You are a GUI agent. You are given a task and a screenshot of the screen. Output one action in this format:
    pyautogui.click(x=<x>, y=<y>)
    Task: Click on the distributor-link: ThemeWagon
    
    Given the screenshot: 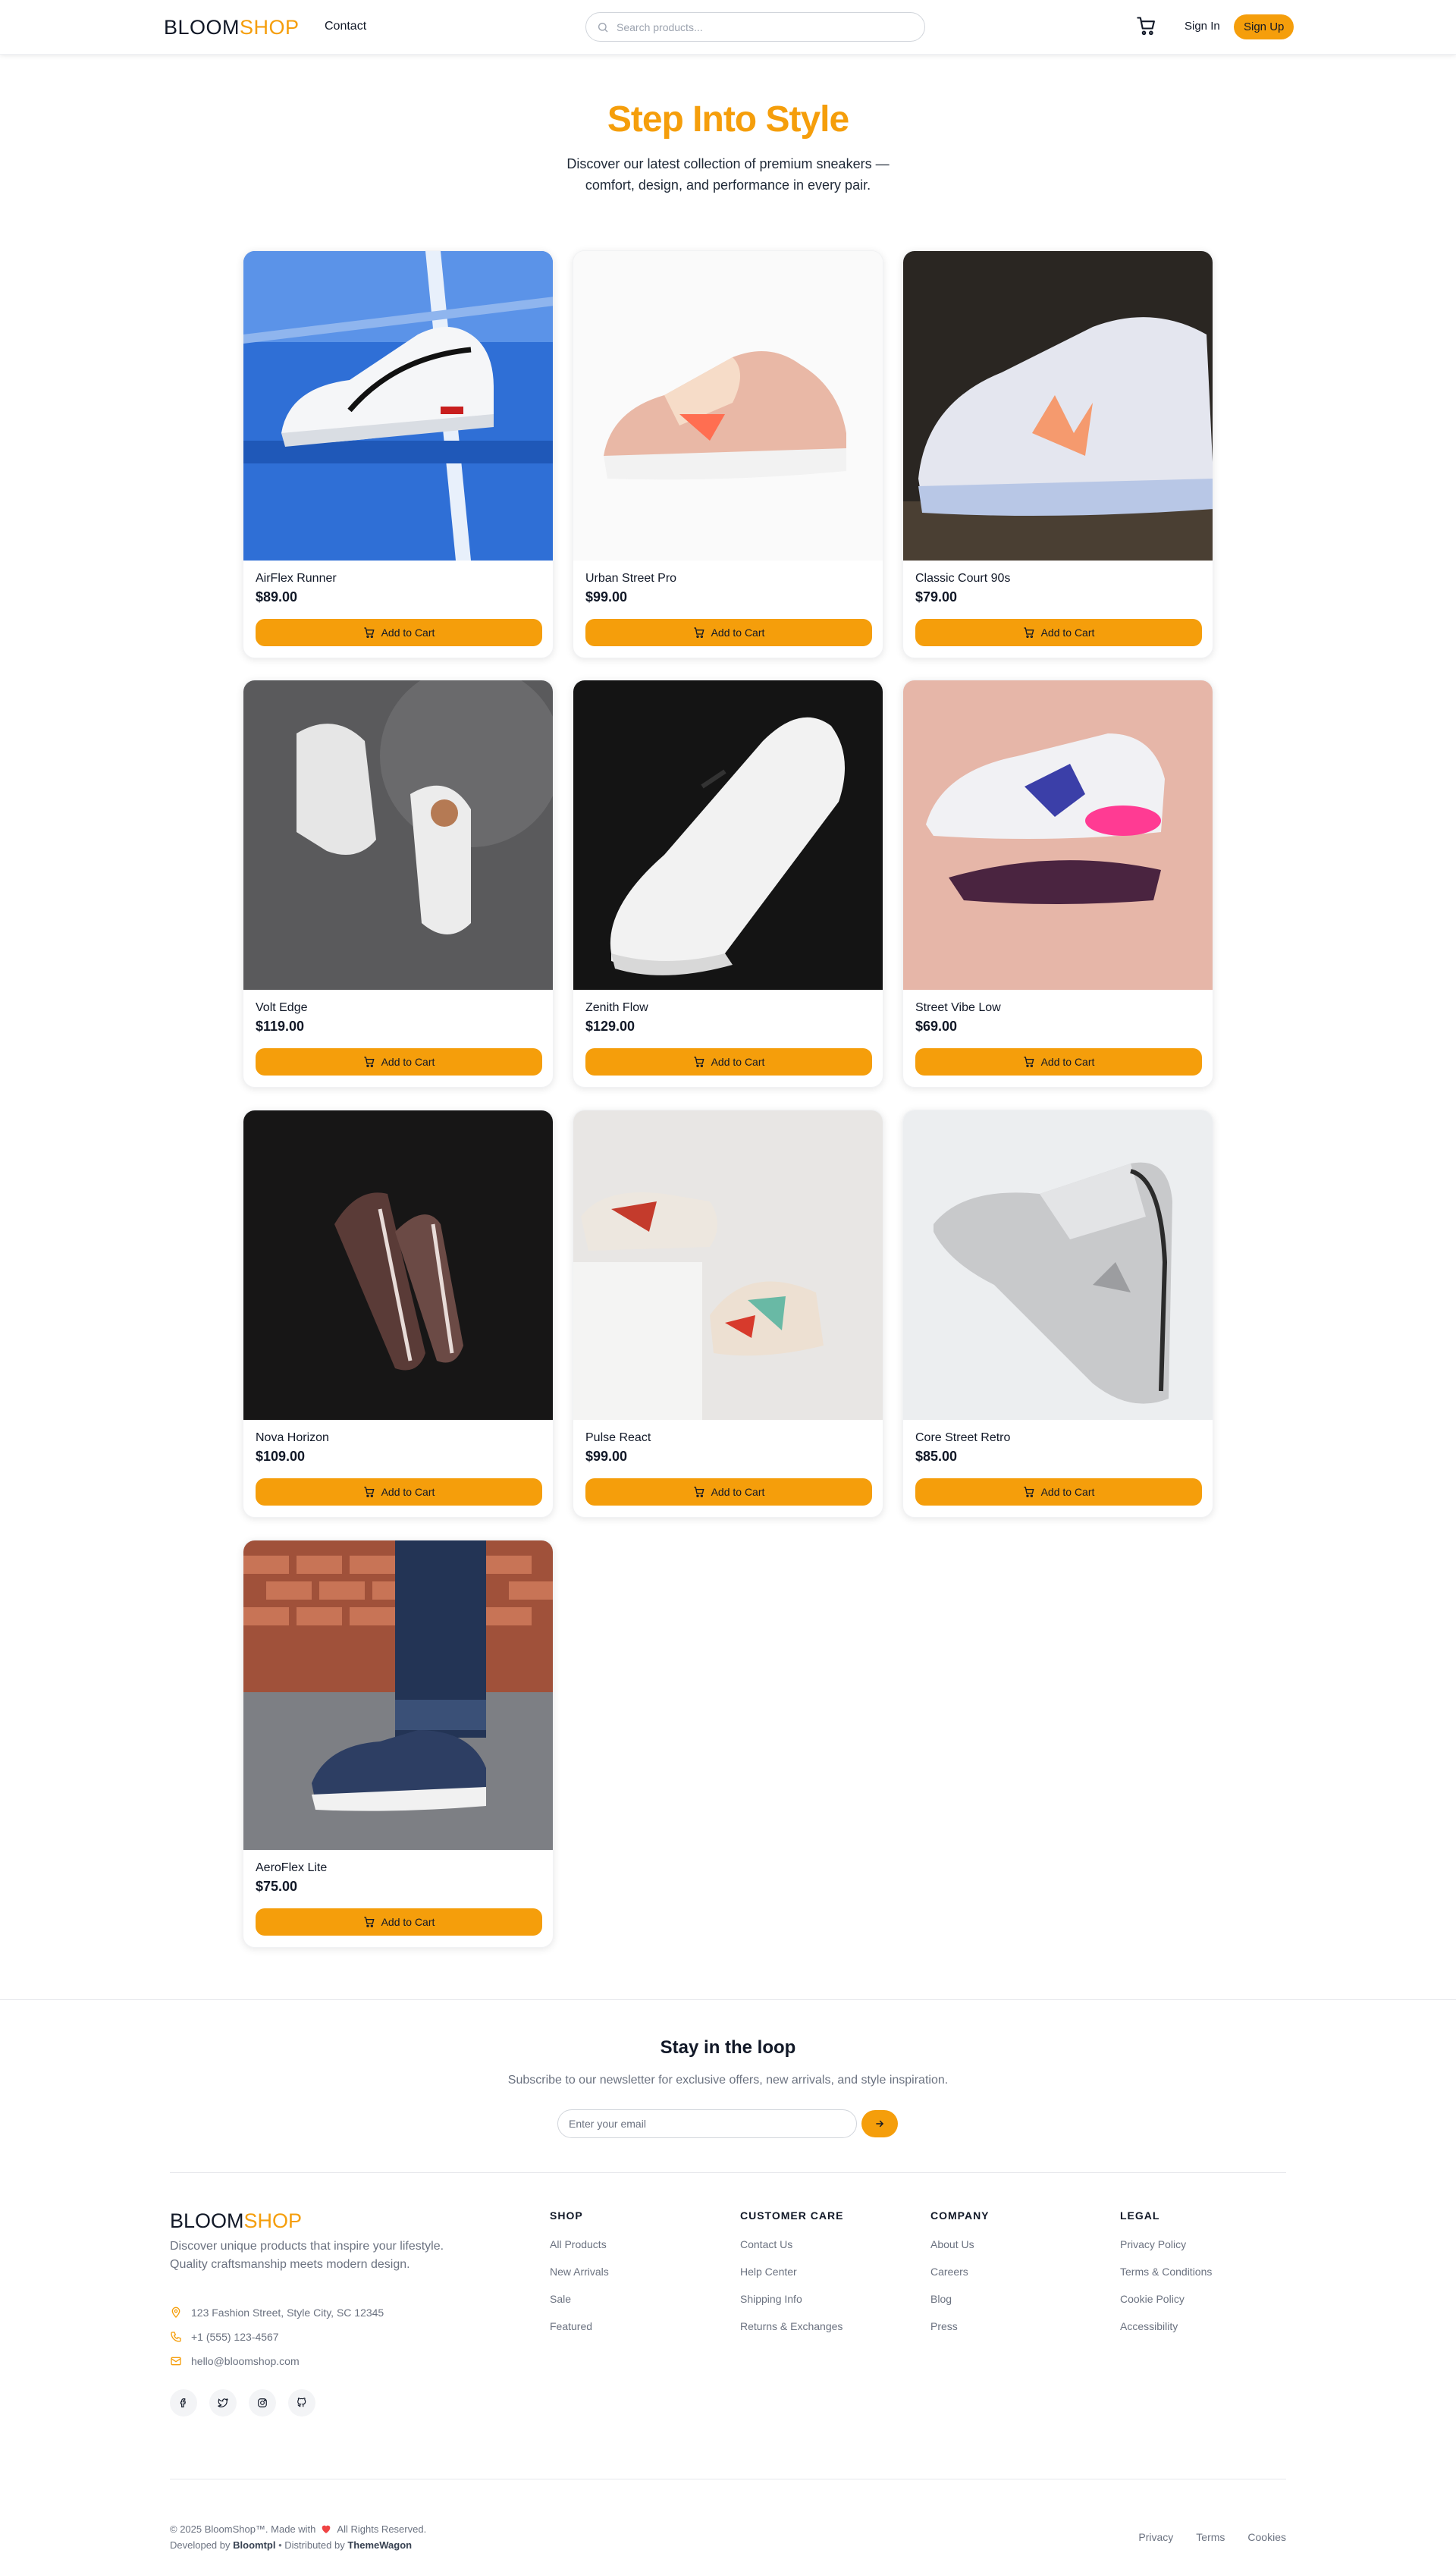 What is the action you would take?
    pyautogui.click(x=379, y=2545)
    